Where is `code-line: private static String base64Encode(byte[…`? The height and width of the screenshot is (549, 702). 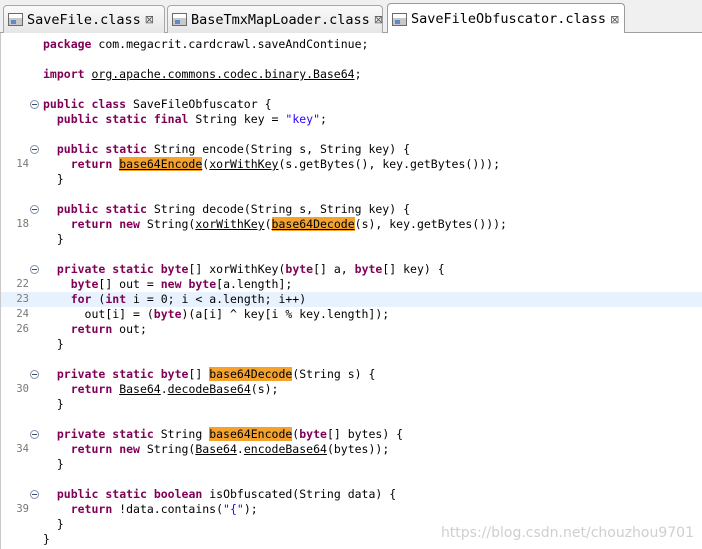 code-line: private static String base64Encode(byte[… is located at coordinates (351, 434).